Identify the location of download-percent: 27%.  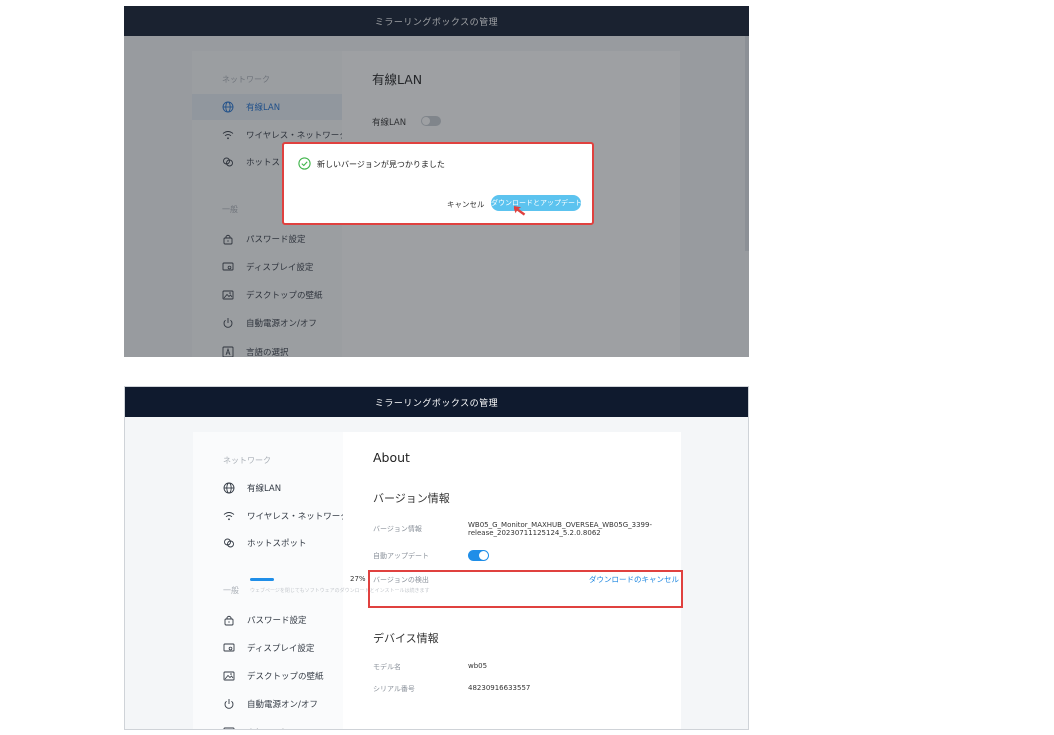
(358, 579).